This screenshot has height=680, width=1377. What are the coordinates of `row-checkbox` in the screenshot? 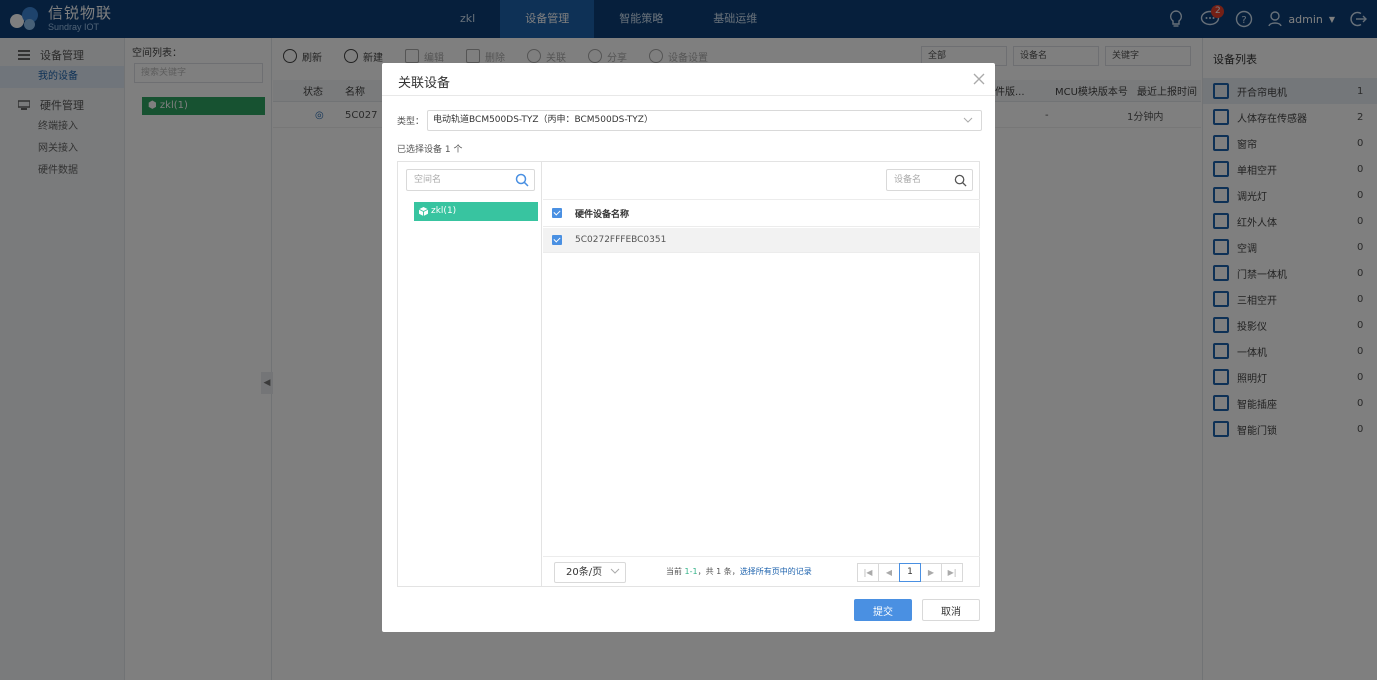 It's located at (557, 240).